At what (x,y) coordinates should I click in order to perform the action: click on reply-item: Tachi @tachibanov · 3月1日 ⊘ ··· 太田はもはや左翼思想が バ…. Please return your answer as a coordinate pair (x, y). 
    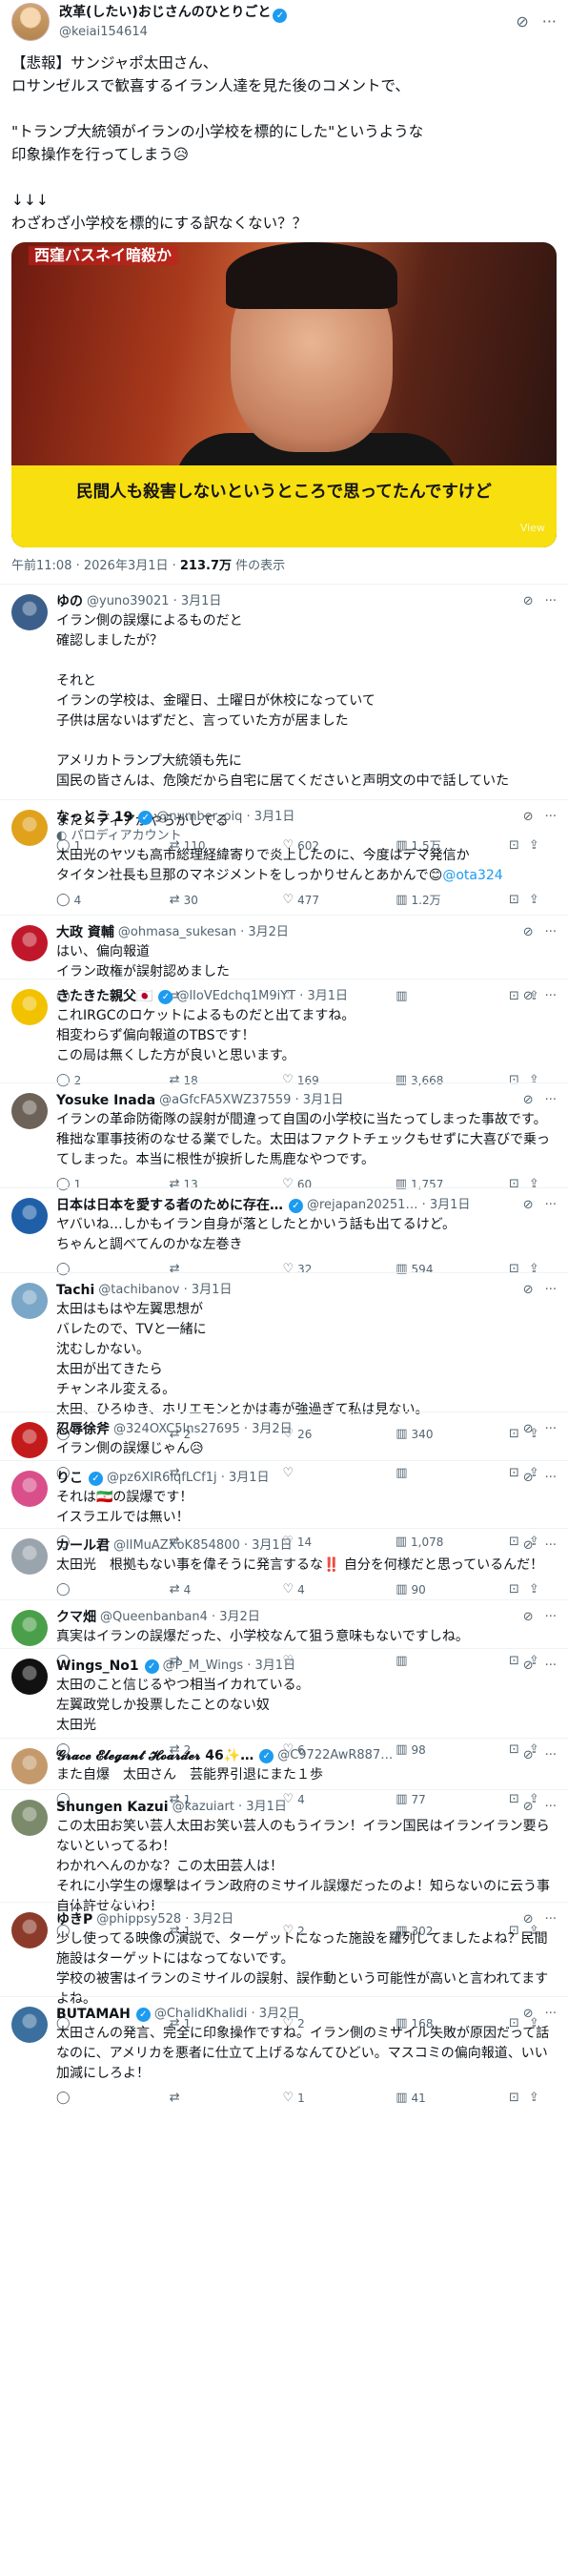
    Looking at the image, I should click on (284, 1356).